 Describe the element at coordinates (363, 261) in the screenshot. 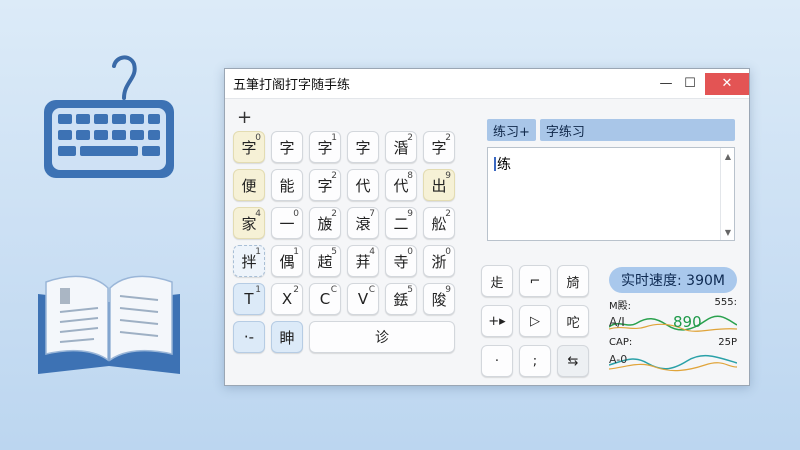

I see `char-key: 荓4` at that location.